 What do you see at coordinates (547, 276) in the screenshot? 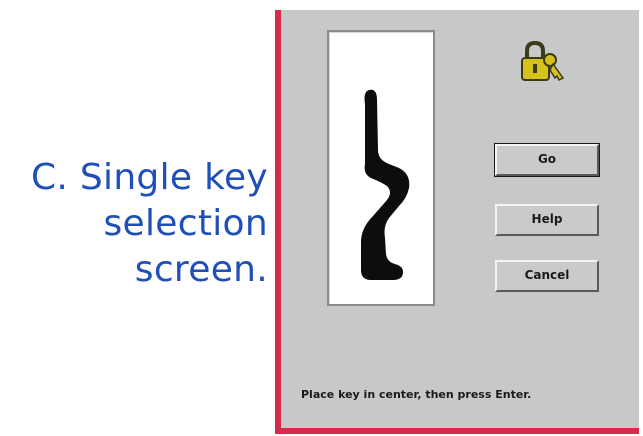
I see `cancel-button: Cancel` at bounding box center [547, 276].